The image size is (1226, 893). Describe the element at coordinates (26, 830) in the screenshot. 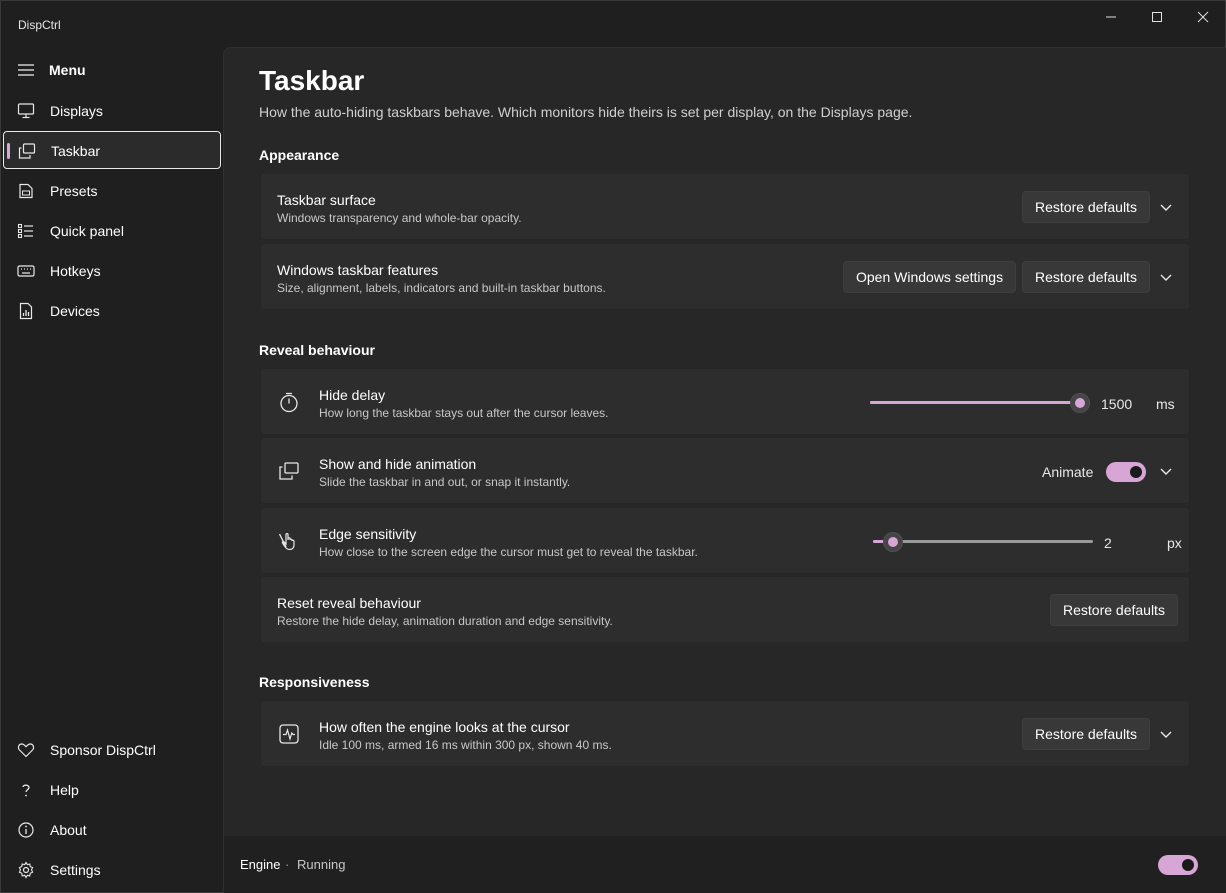

I see `info-icon` at that location.